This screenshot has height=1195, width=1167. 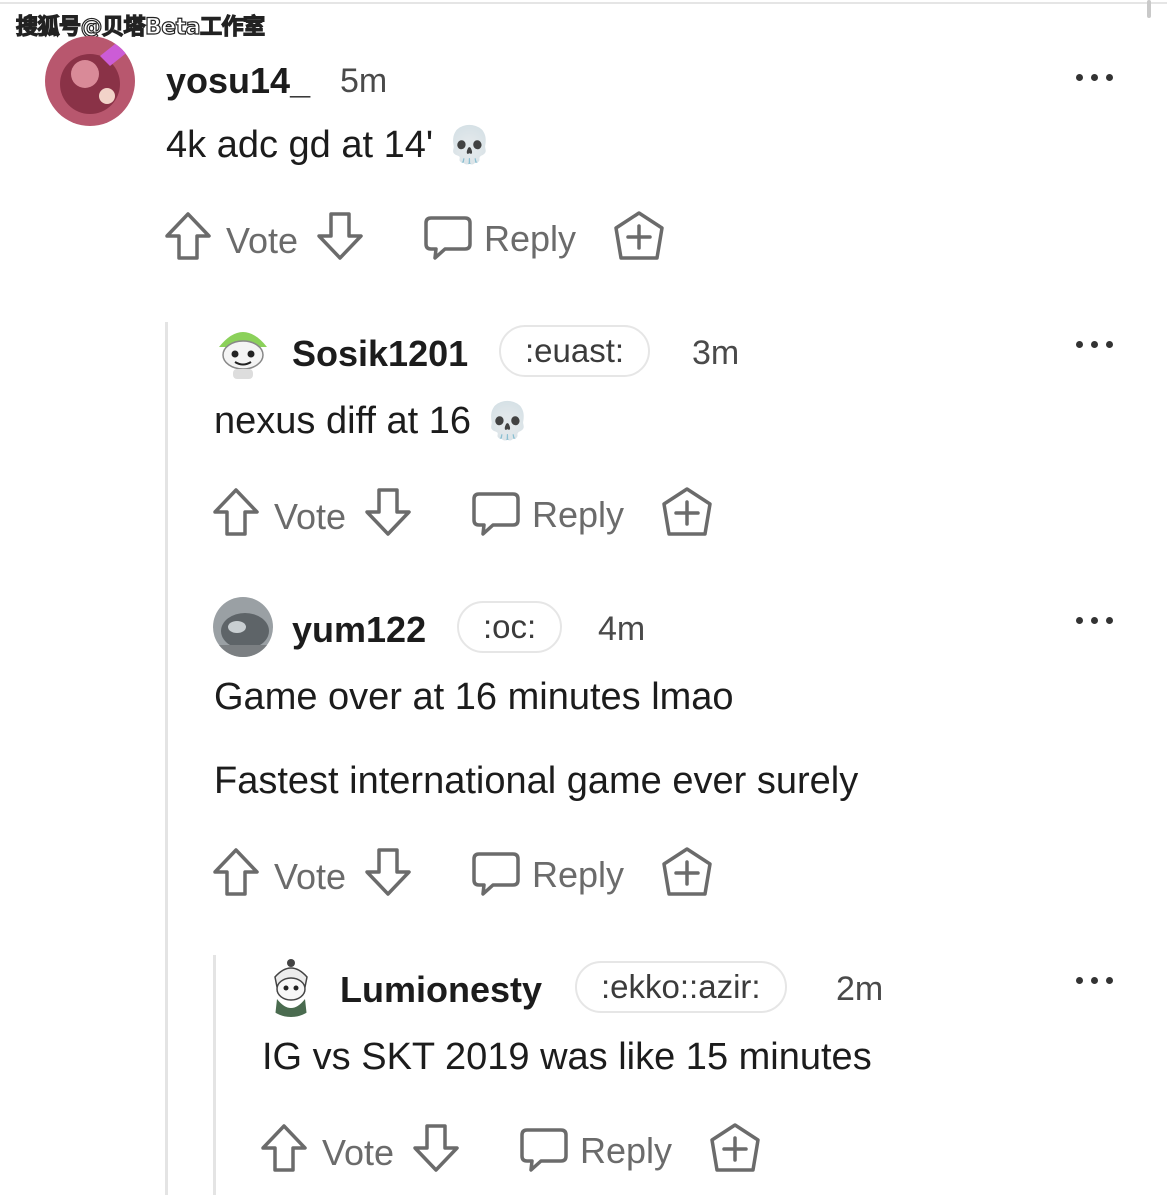 What do you see at coordinates (214, 1075) in the screenshot?
I see `thread-line-level2` at bounding box center [214, 1075].